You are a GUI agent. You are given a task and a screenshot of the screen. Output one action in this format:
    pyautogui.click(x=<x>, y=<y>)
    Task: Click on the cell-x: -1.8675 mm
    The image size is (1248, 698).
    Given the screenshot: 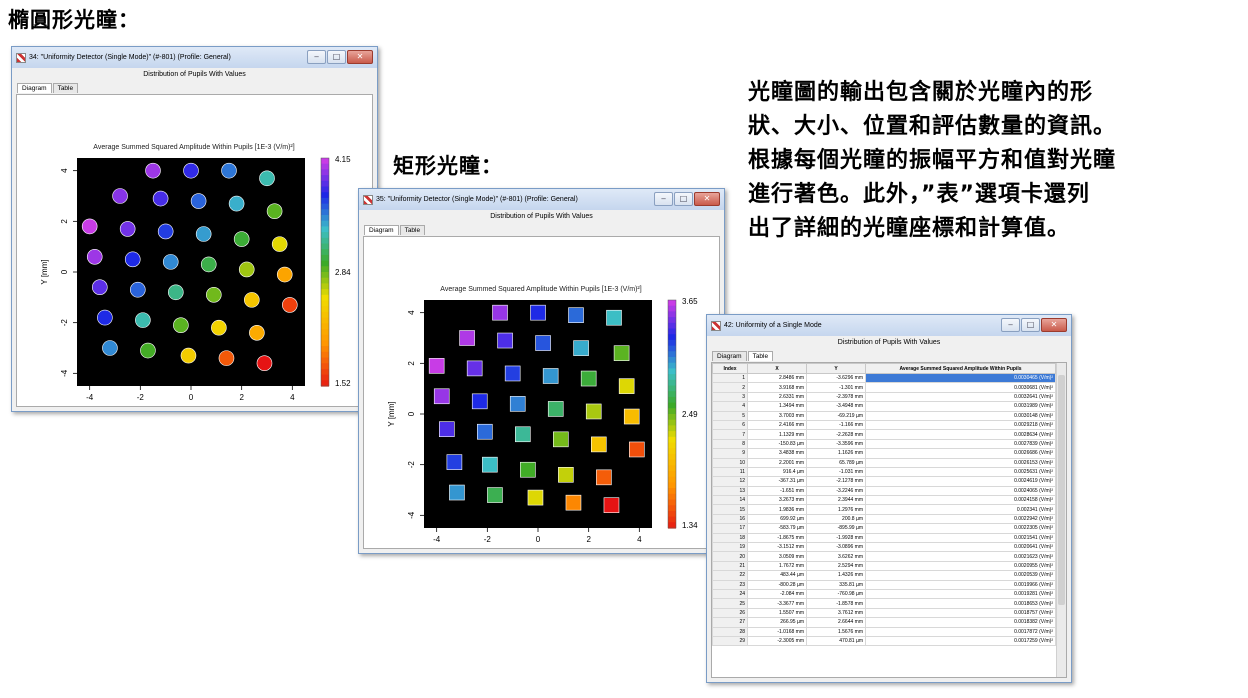 What is the action you would take?
    pyautogui.click(x=777, y=538)
    